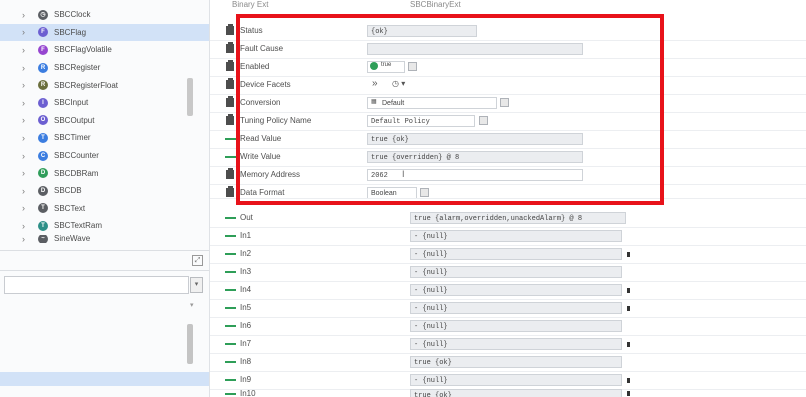  What do you see at coordinates (190, 97) in the screenshot?
I see `tree-scrollbar` at bounding box center [190, 97].